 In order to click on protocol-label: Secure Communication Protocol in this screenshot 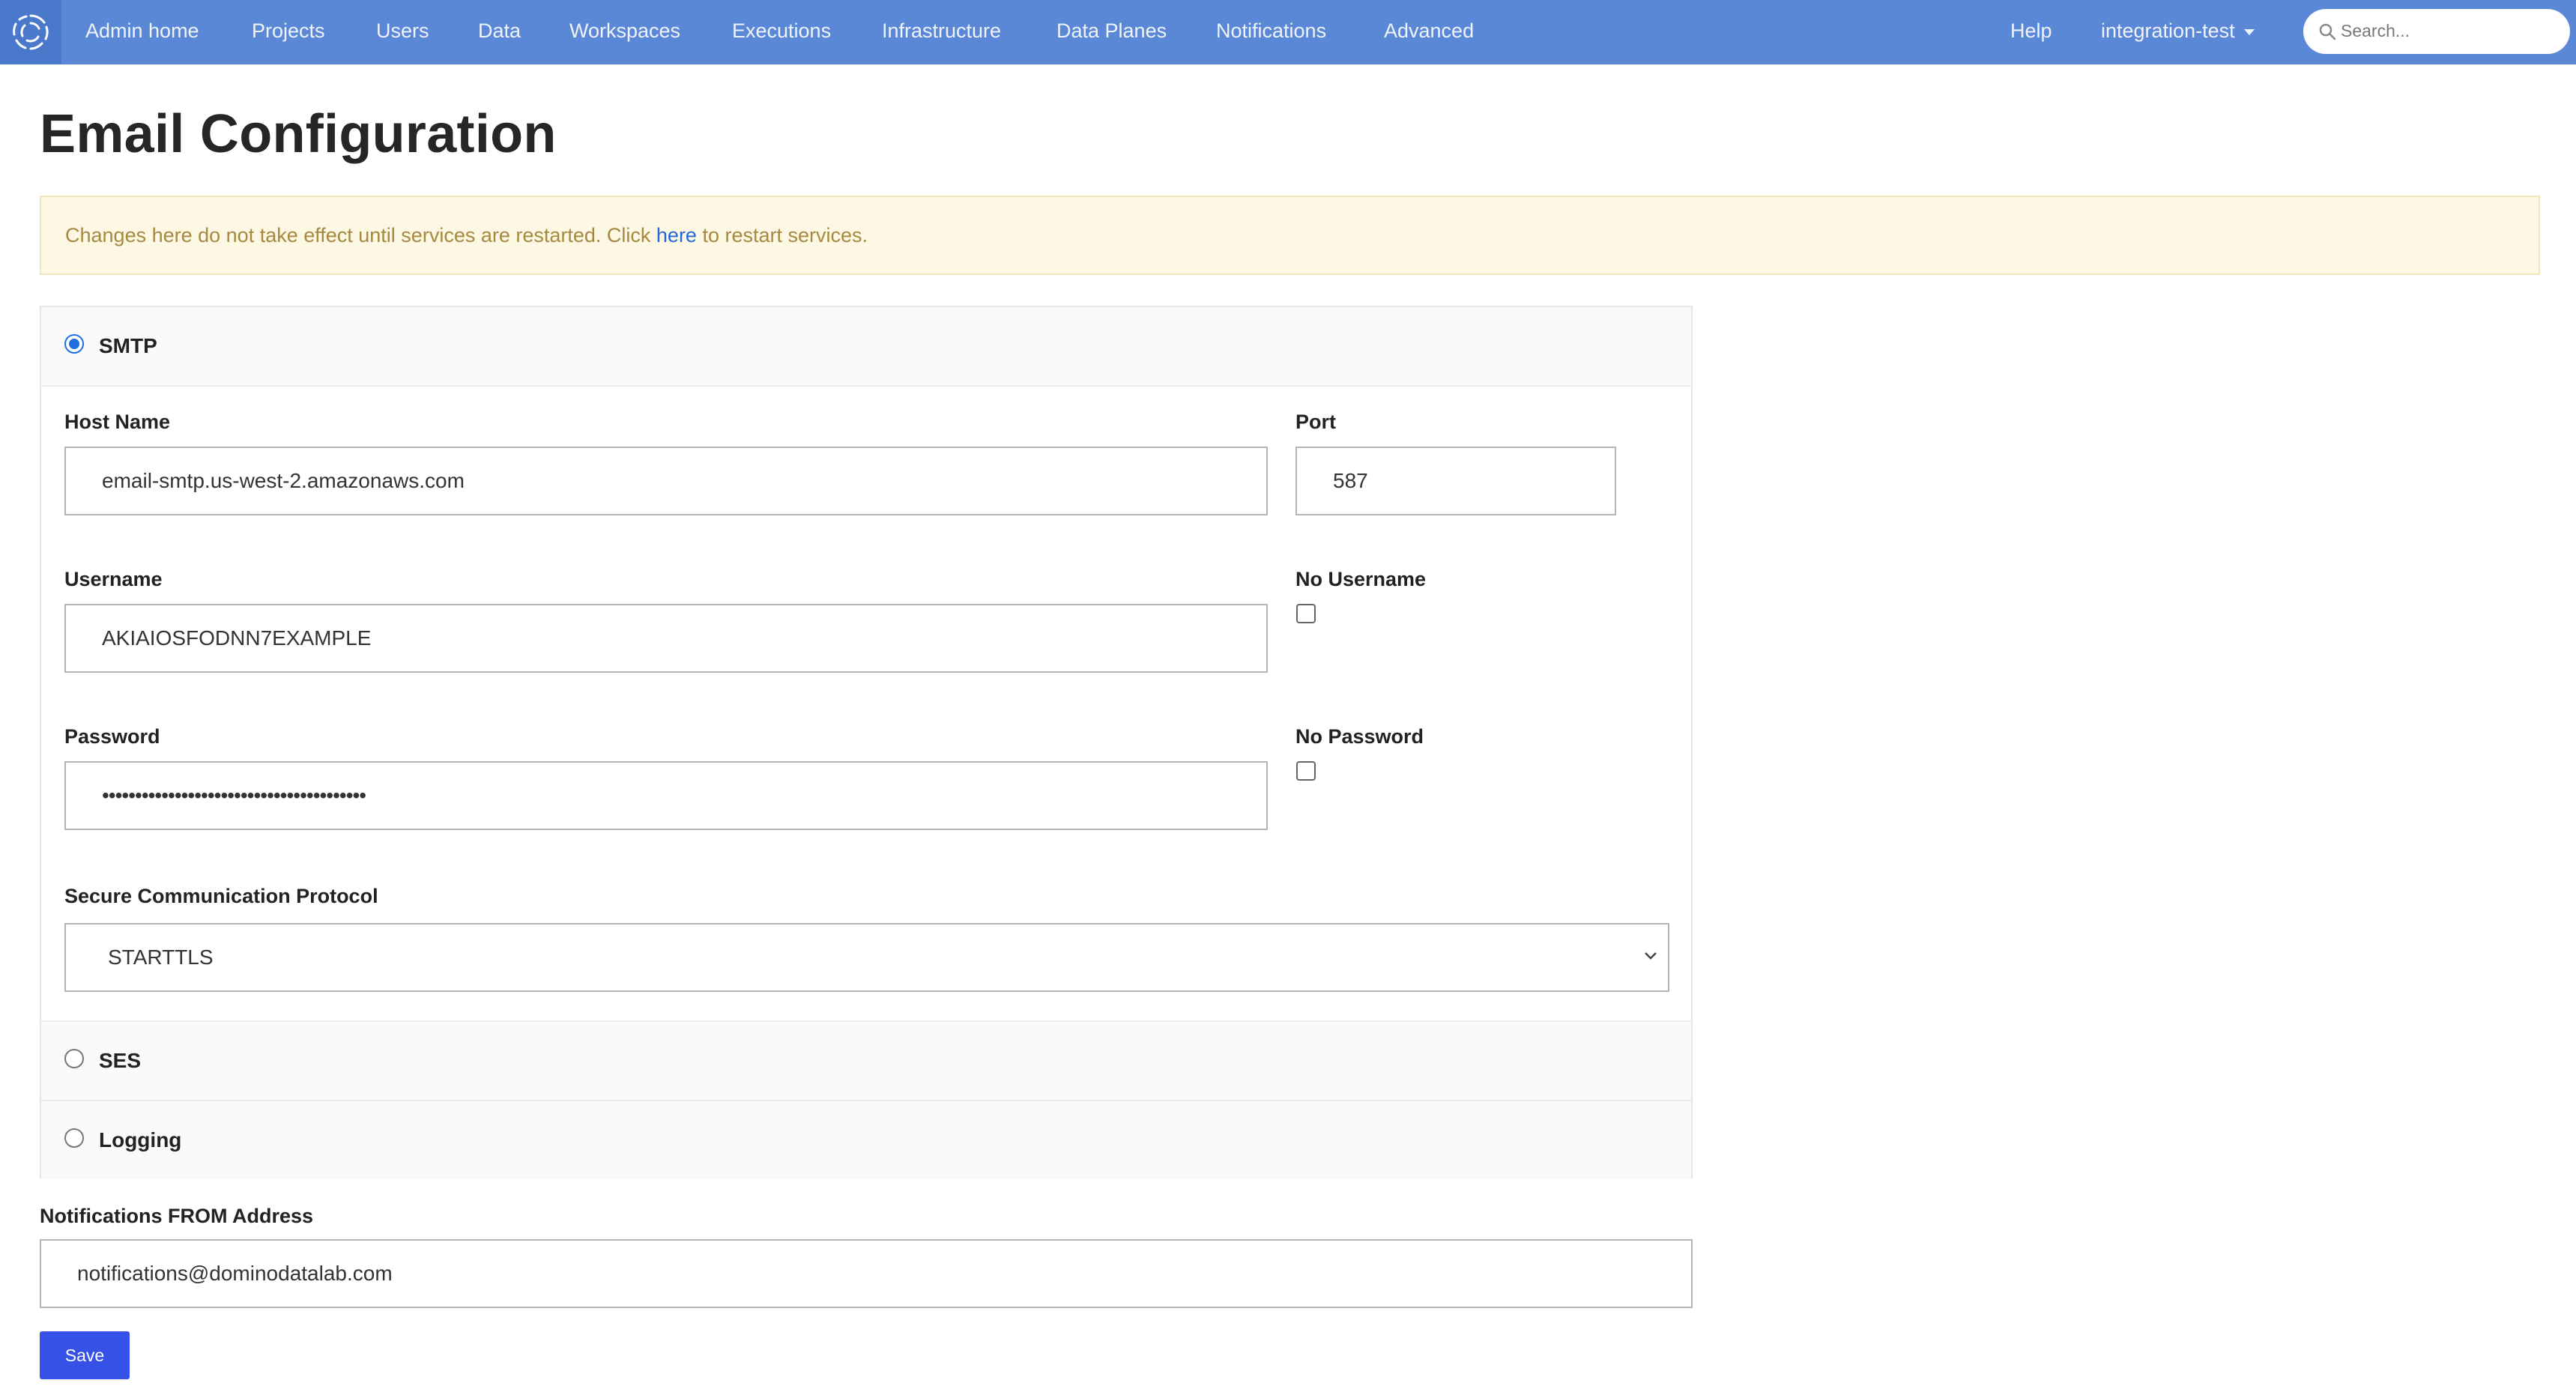, I will do `click(221, 896)`.